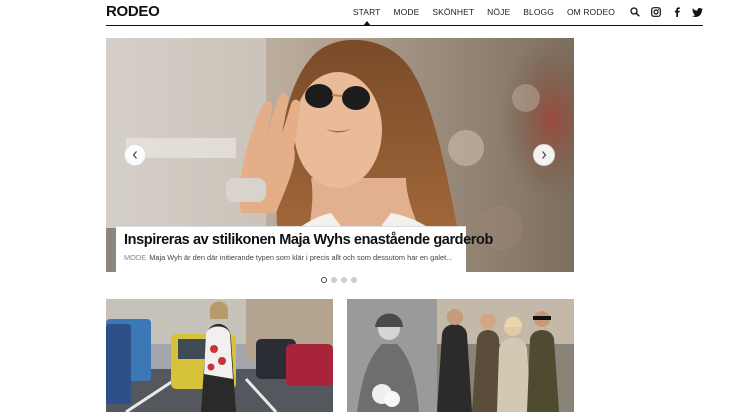  Describe the element at coordinates (655, 12) in the screenshot. I see `instagram-icon` at that location.